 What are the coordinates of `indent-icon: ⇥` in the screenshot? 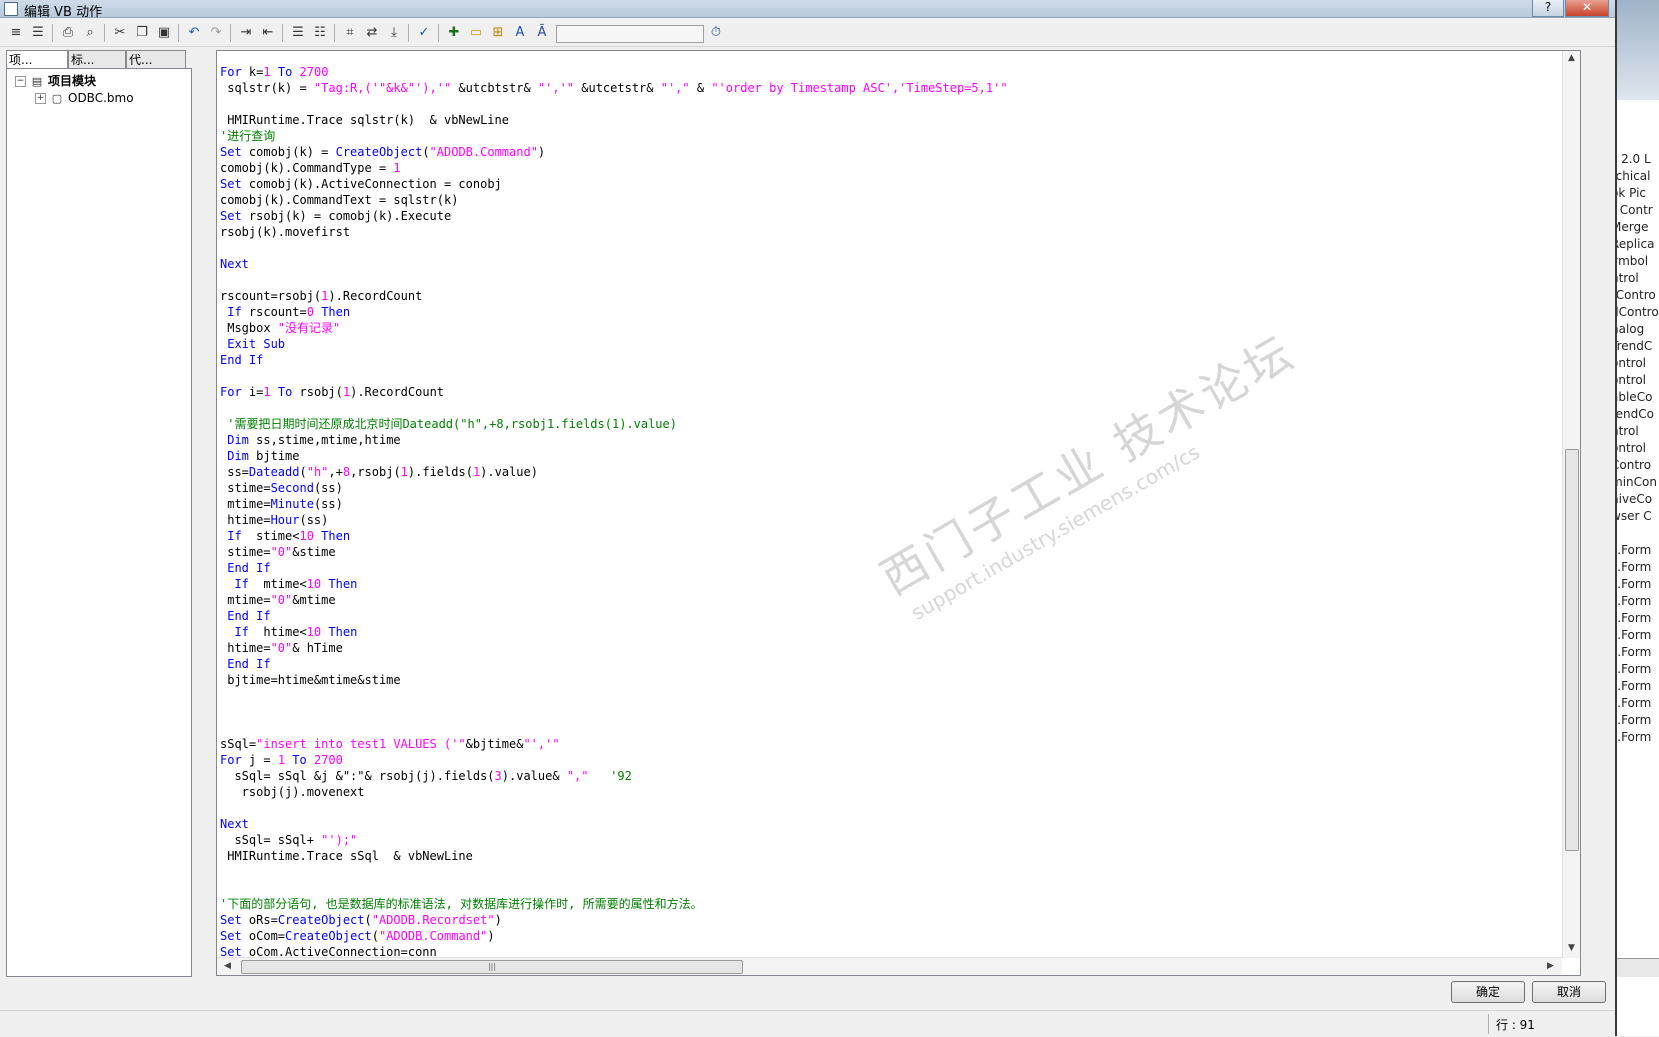 It's located at (246, 33).